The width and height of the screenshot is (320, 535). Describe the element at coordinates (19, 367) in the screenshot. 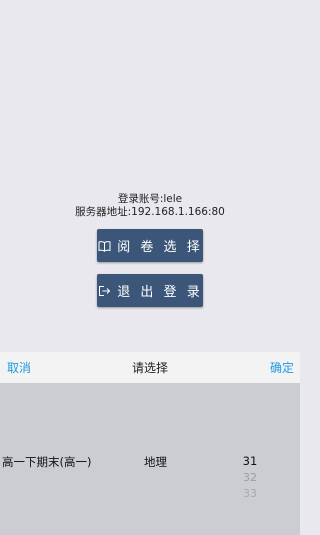

I see `picker-cancel-button: 取消` at that location.